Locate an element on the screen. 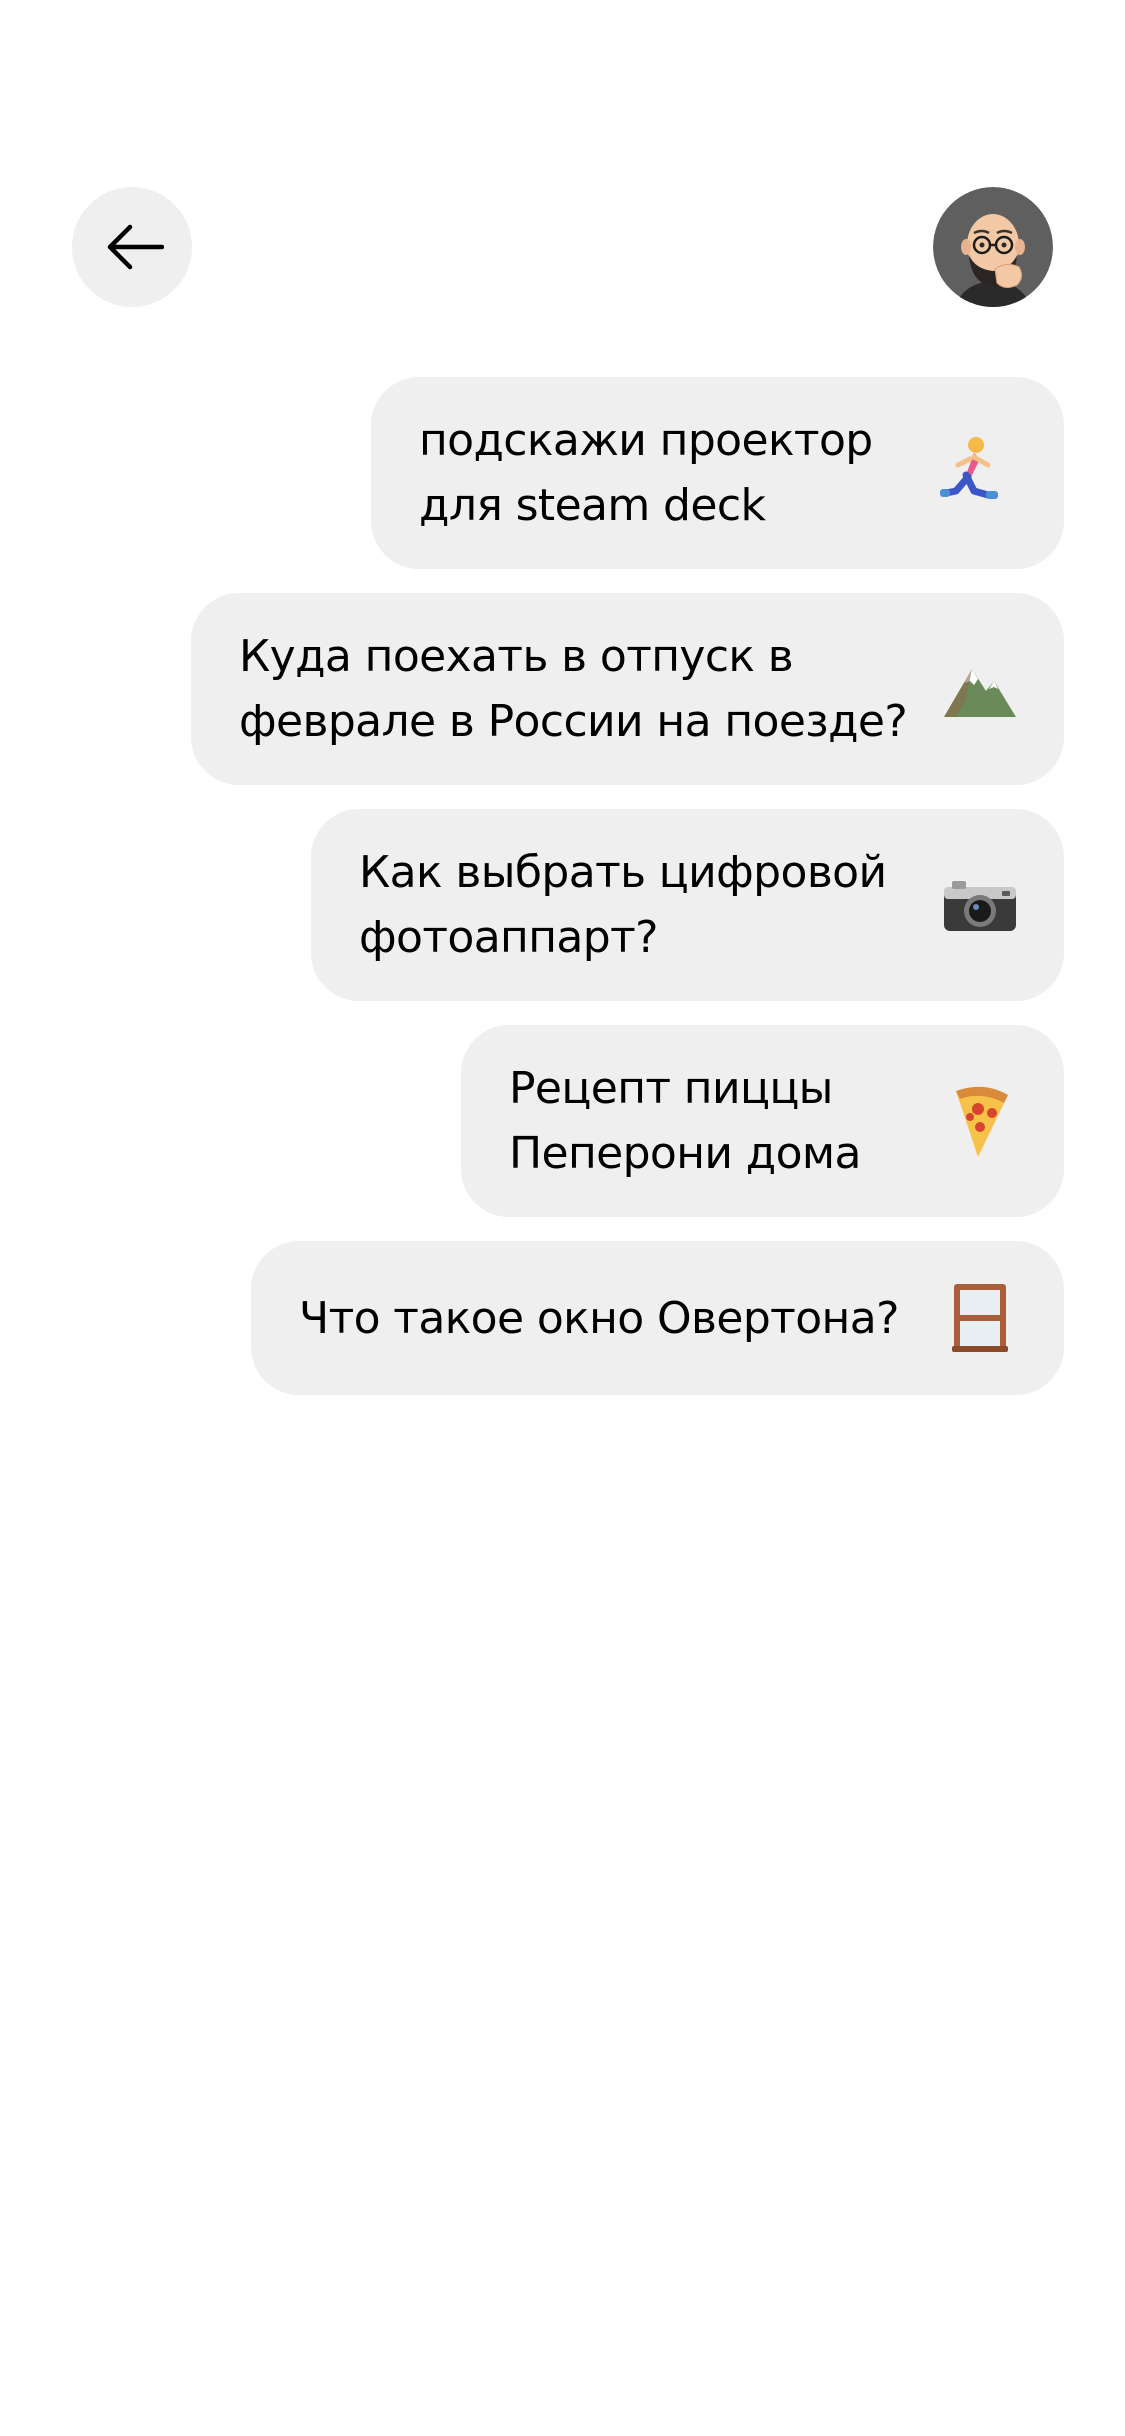  suggestion-camera: Как выбрать цифровой фотоаппарт? is located at coordinates (687, 905).